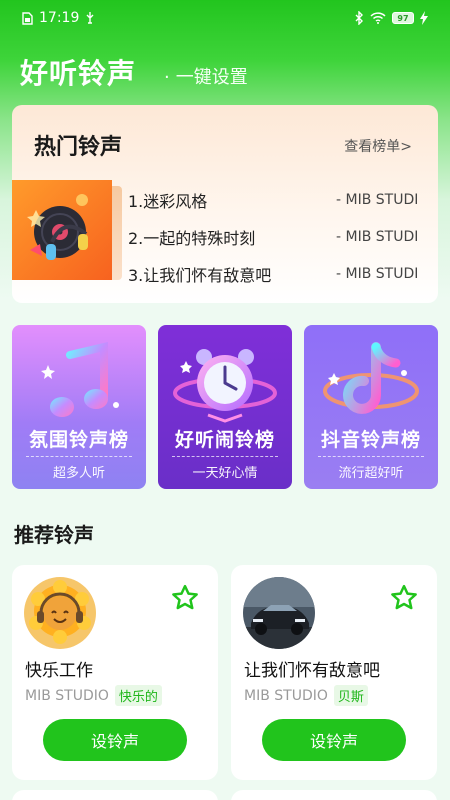 The height and width of the screenshot is (800, 450). Describe the element at coordinates (200, 275) in the screenshot. I see `hot-ringtone-name: 3.让我们怀有敌意吧` at that location.